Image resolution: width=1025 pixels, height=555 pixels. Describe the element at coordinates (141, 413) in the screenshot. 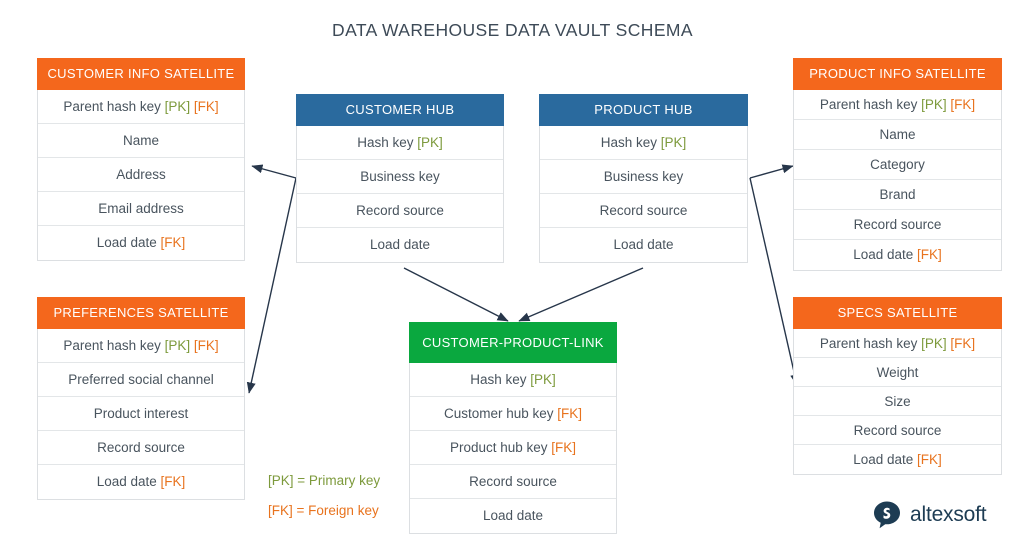

I see `entity-field-label: Product interest` at that location.